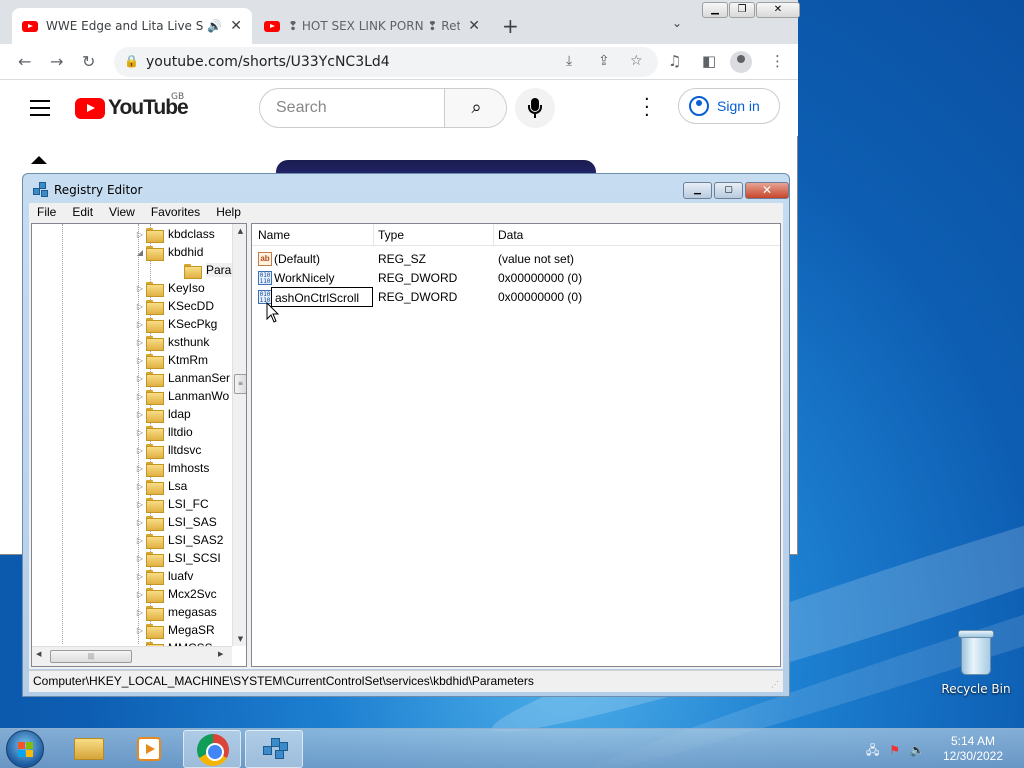 The image size is (1024, 768). Describe the element at coordinates (729, 106) in the screenshot. I see `sign-in-button: Sign in` at that location.